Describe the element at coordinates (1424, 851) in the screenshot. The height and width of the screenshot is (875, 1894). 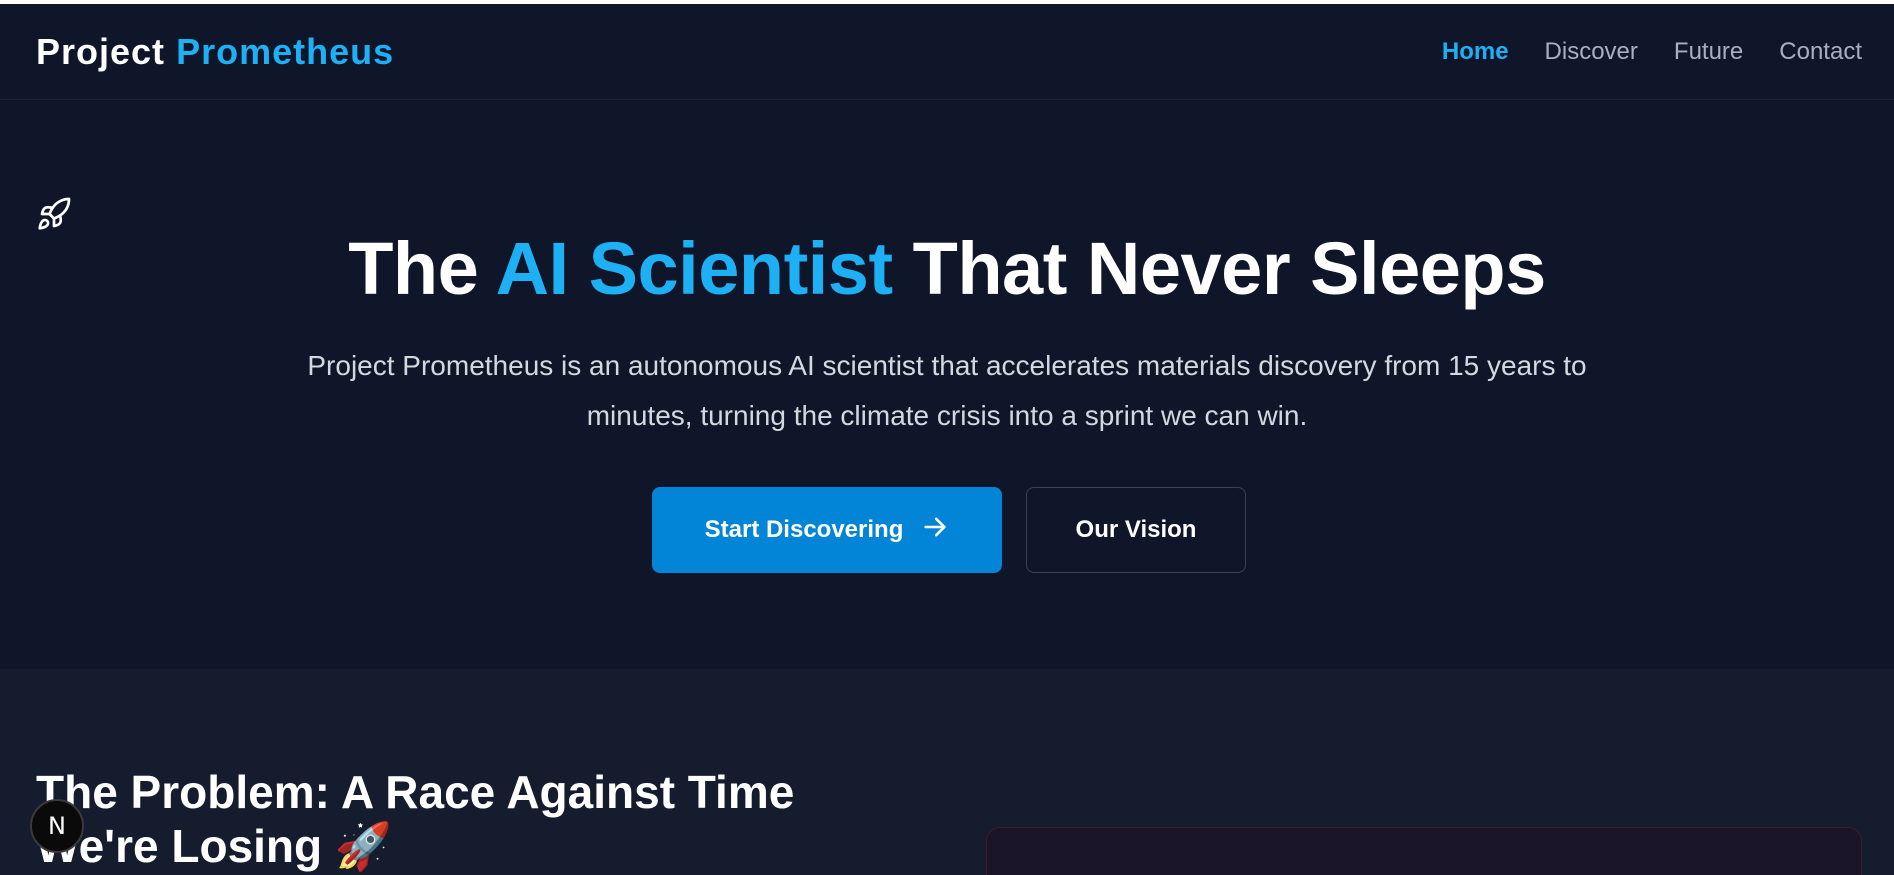
I see `problem-card` at that location.